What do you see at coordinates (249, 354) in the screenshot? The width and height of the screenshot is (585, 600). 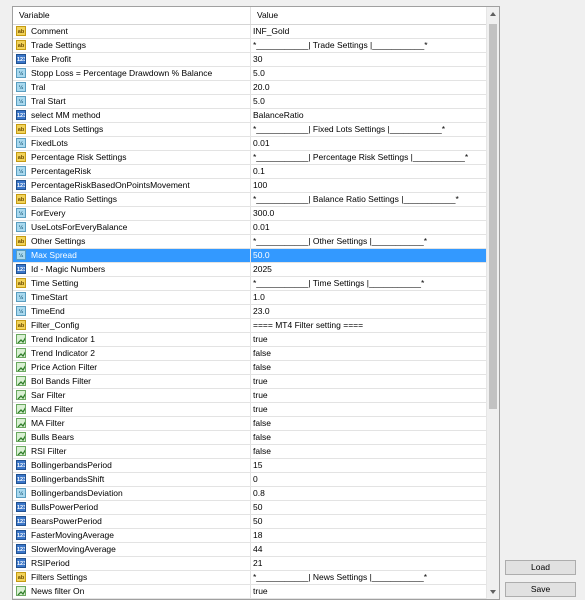 I see `parameter-row: Trend Indicator 2 false` at bounding box center [249, 354].